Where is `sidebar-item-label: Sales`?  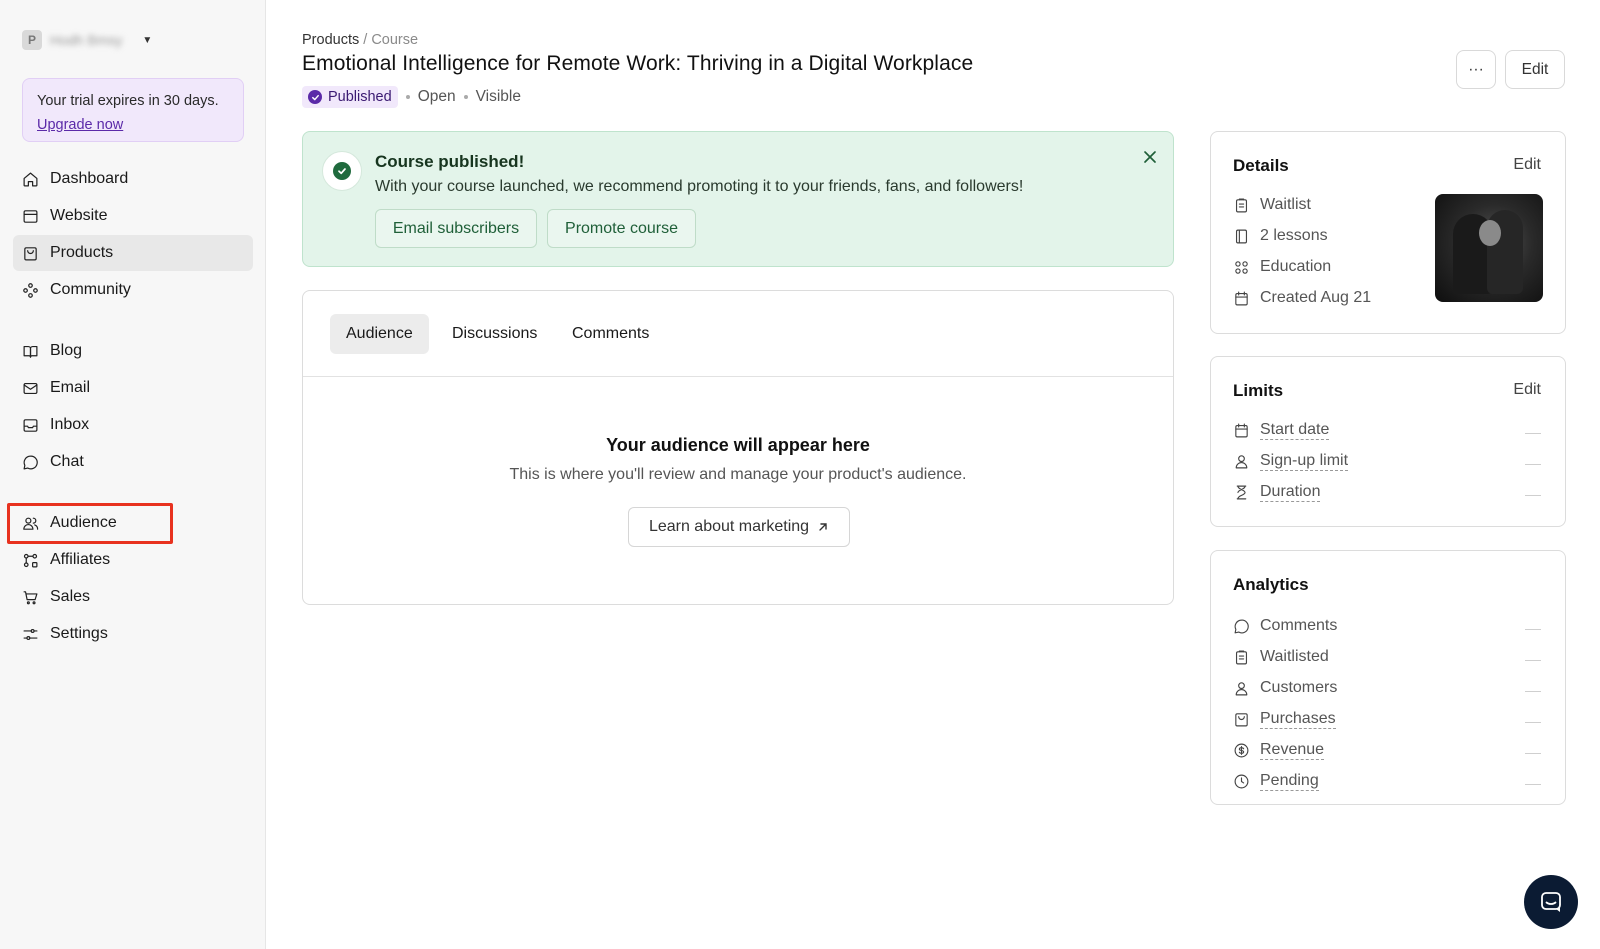 sidebar-item-label: Sales is located at coordinates (70, 596).